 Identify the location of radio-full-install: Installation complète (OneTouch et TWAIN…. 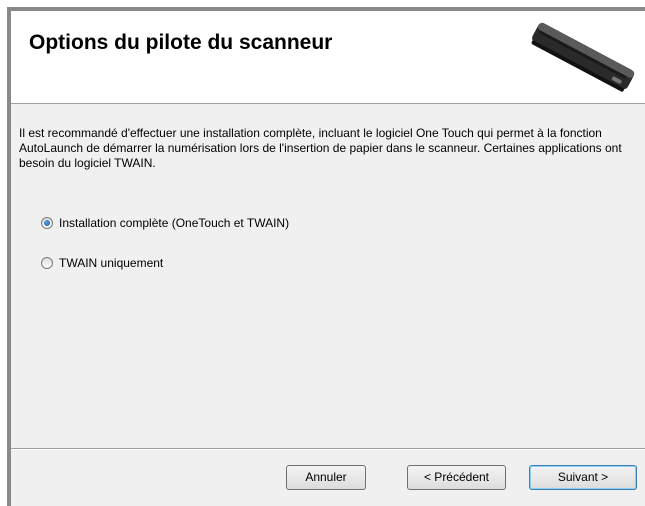
(165, 223).